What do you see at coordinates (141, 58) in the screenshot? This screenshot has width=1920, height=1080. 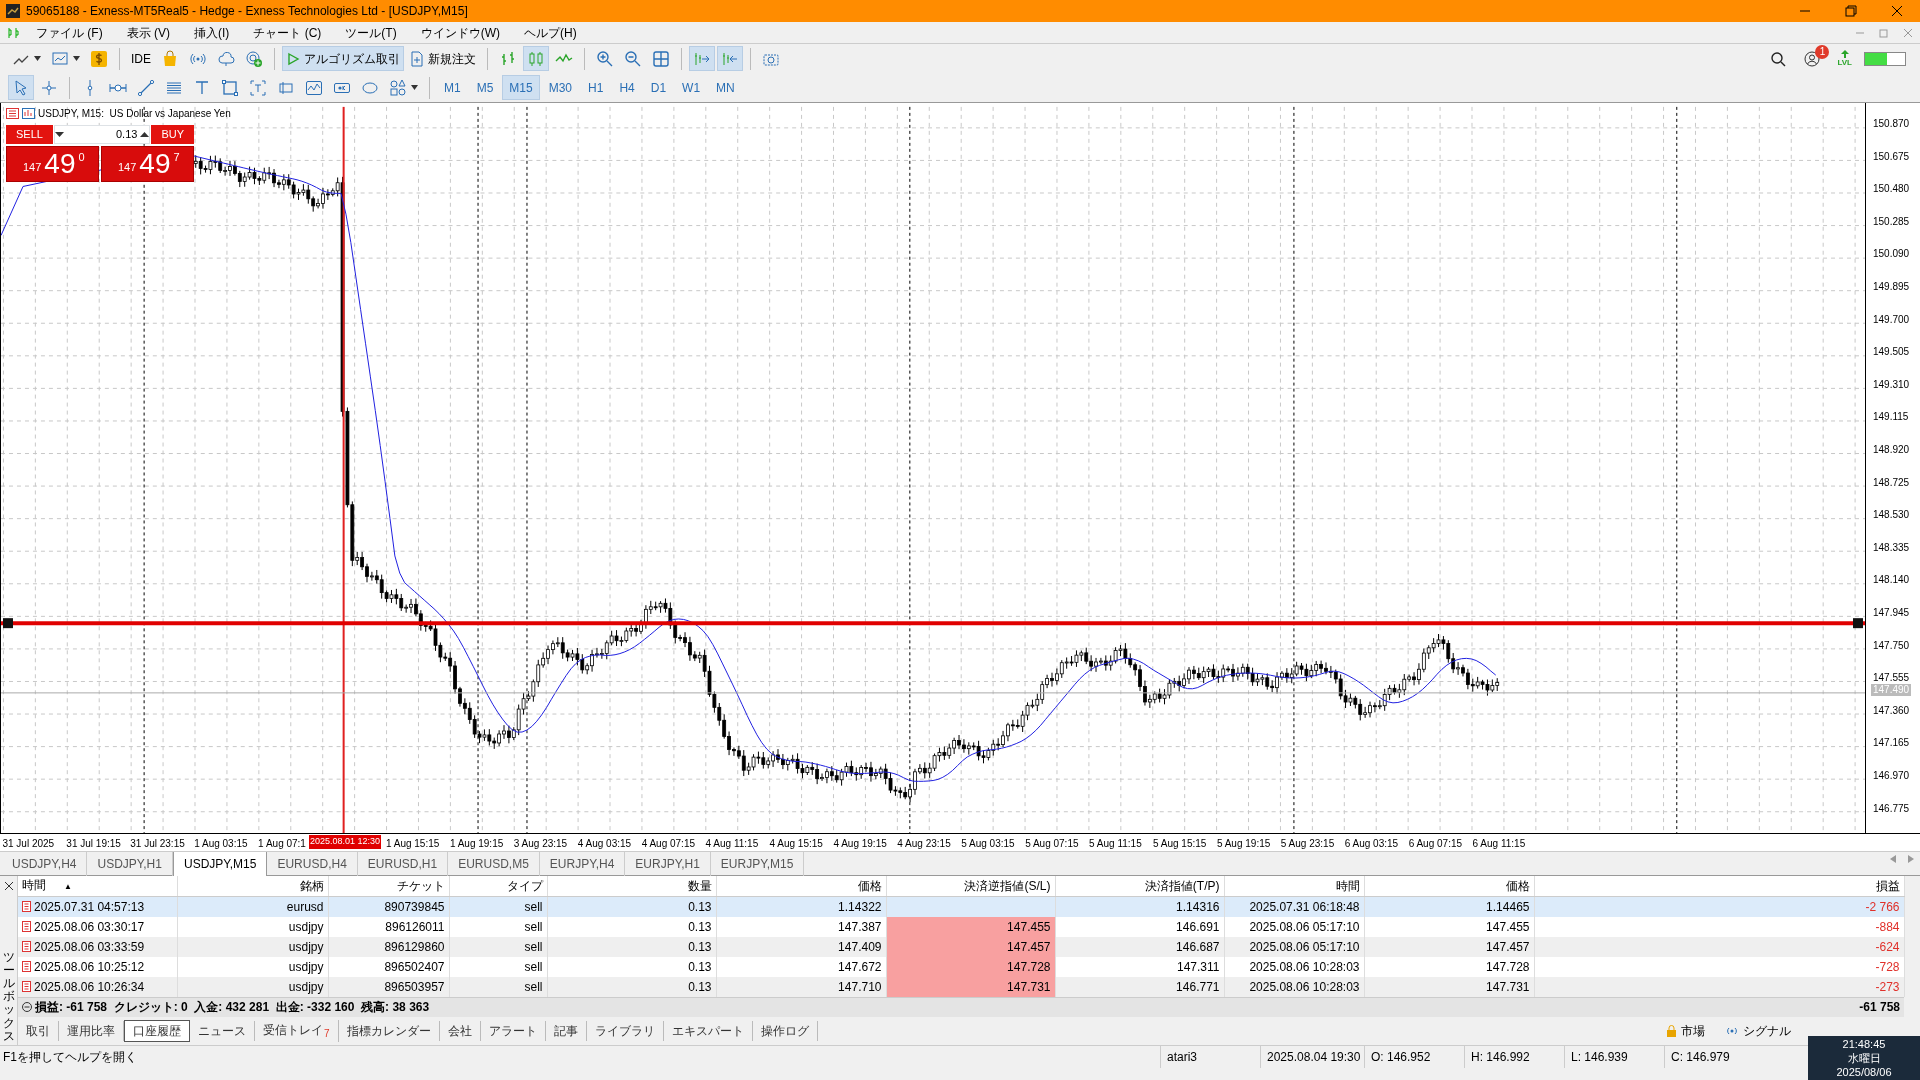 I see `ide-button: IDE` at bounding box center [141, 58].